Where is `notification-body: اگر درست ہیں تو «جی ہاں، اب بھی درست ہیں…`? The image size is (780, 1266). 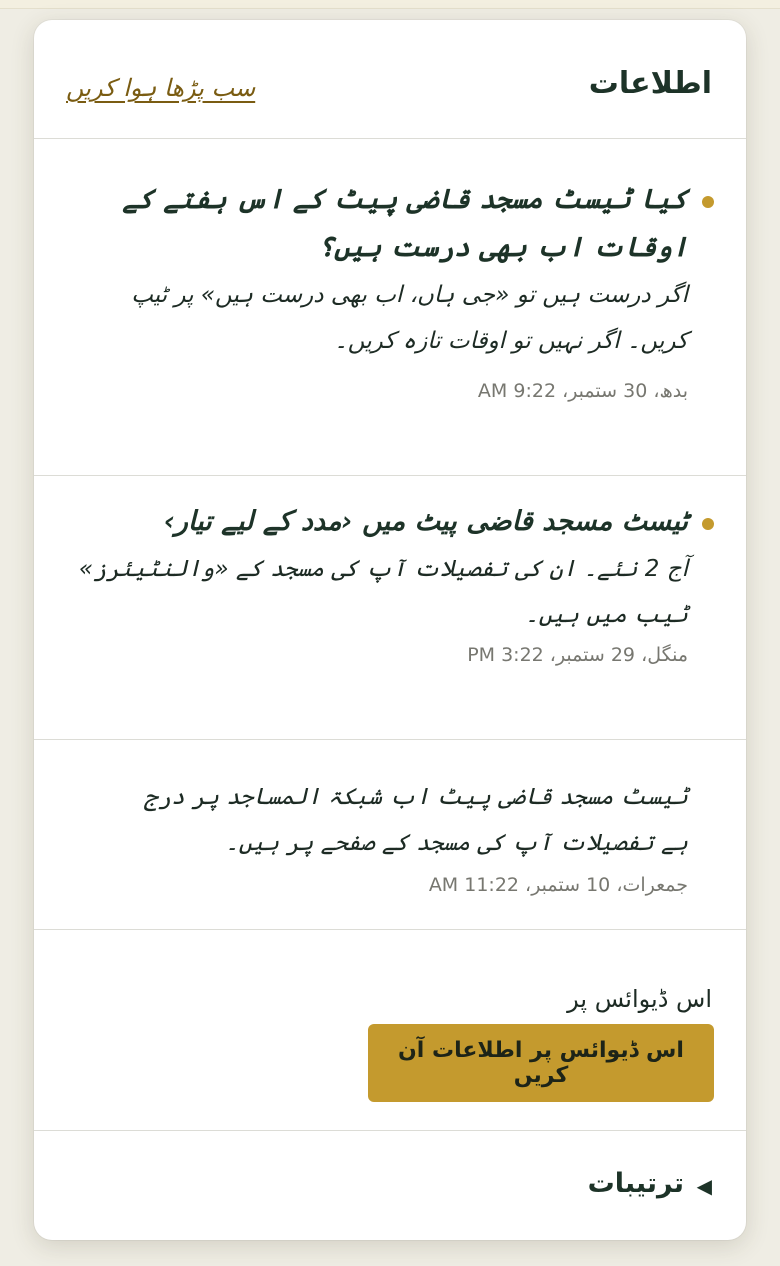 notification-body: اگر درست ہیں تو «جی ہاں، اب بھی درست ہیں… is located at coordinates (409, 318).